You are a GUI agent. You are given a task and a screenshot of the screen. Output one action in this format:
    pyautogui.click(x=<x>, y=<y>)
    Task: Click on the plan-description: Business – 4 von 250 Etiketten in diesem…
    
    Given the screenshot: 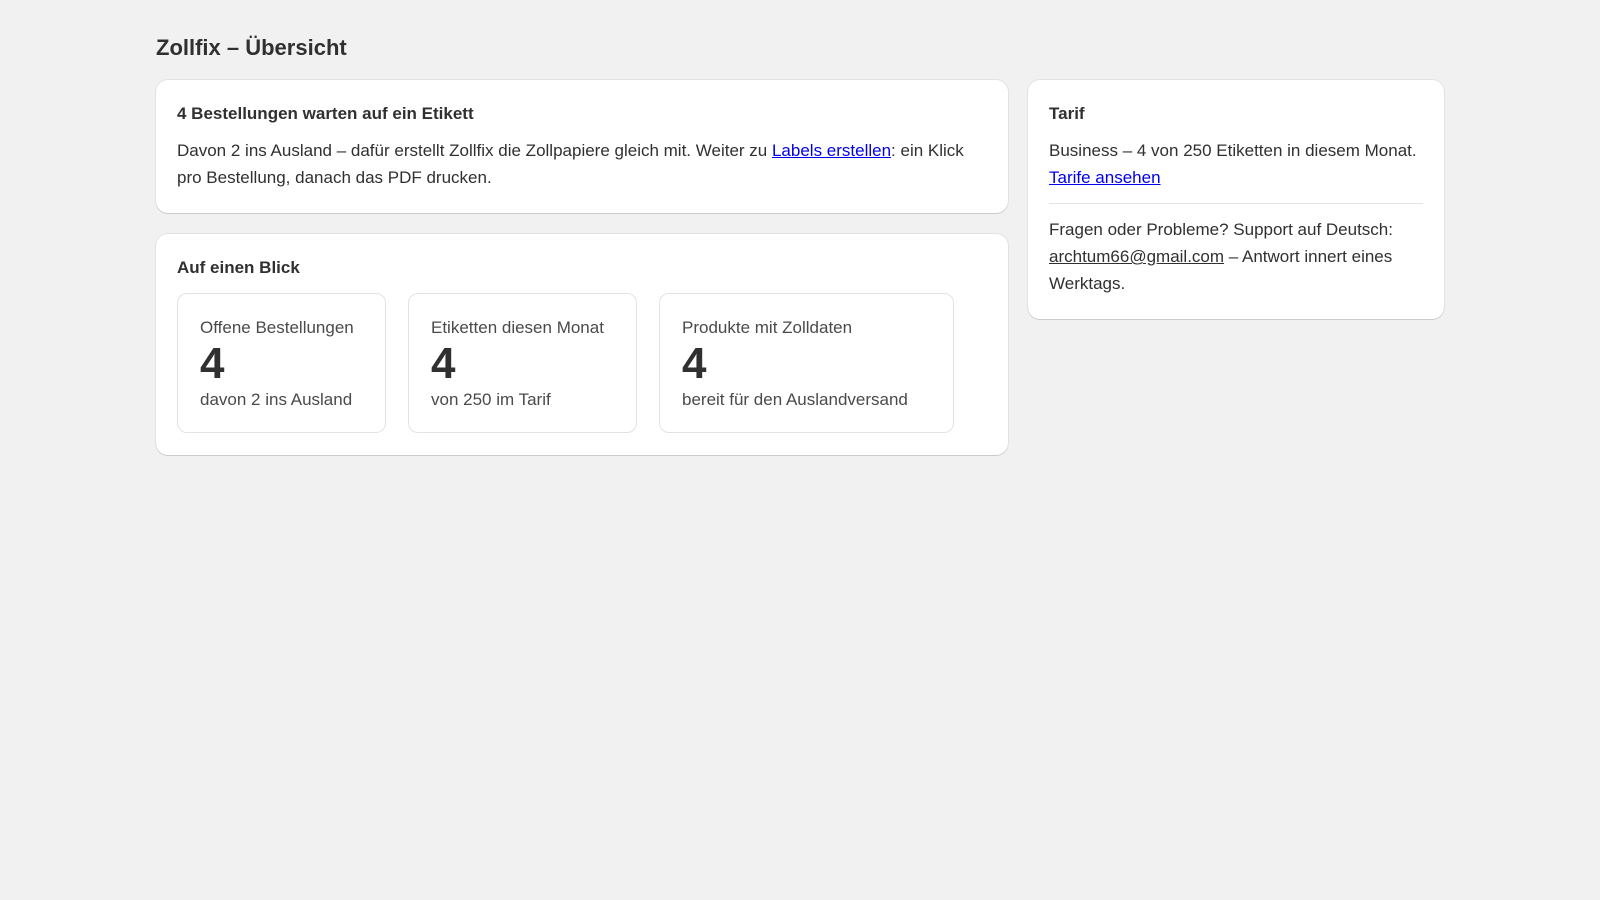 What is the action you would take?
    pyautogui.click(x=1233, y=150)
    